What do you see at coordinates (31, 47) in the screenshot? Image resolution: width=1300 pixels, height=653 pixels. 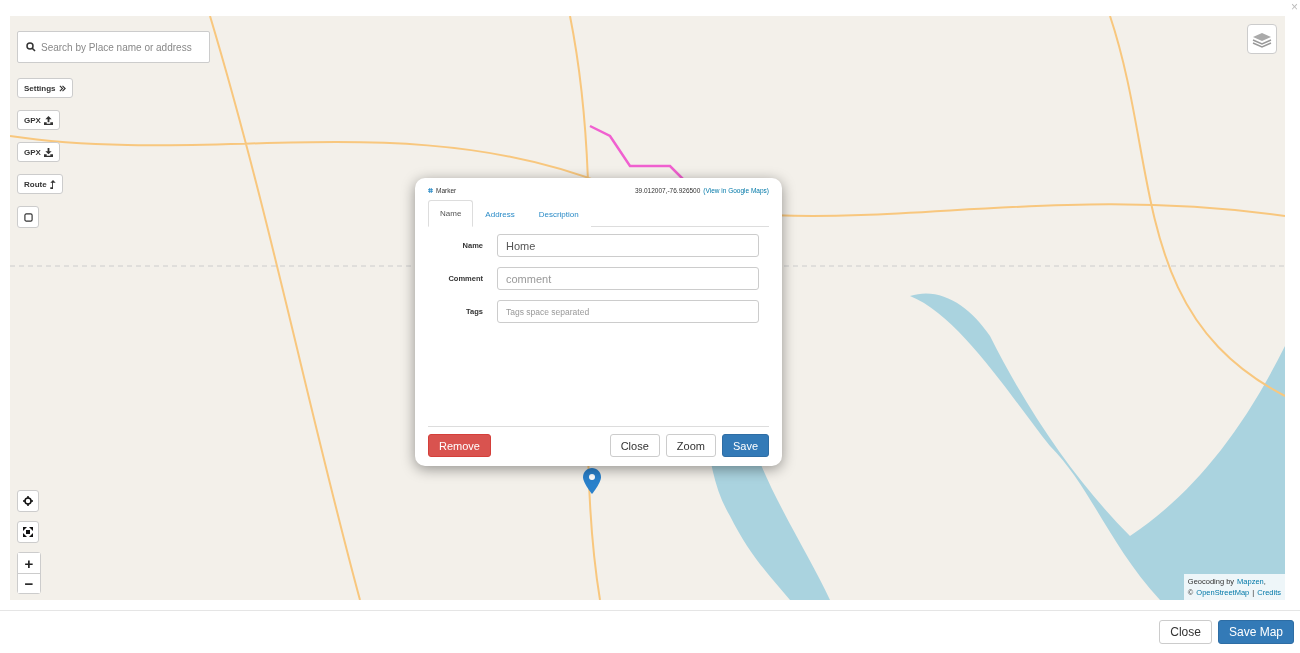 I see `search-icon` at bounding box center [31, 47].